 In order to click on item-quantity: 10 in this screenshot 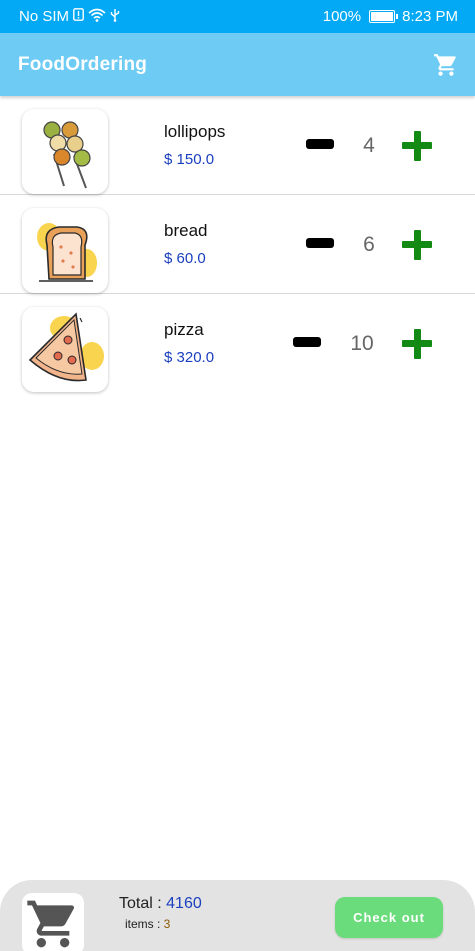, I will do `click(362, 343)`.